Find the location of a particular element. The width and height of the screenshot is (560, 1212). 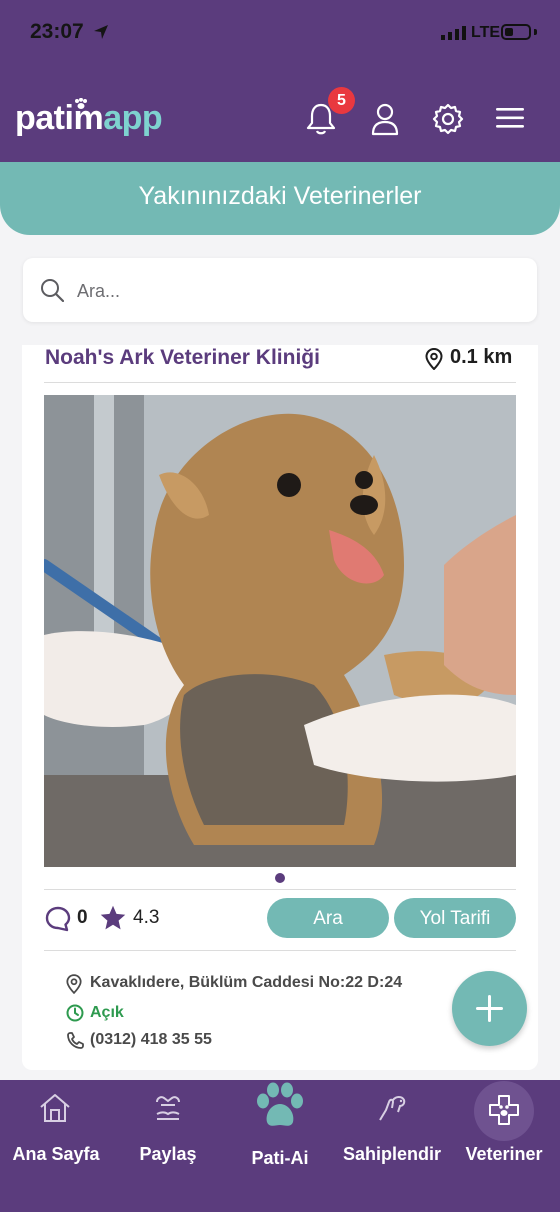

rating-value: 4.3 is located at coordinates (146, 917).